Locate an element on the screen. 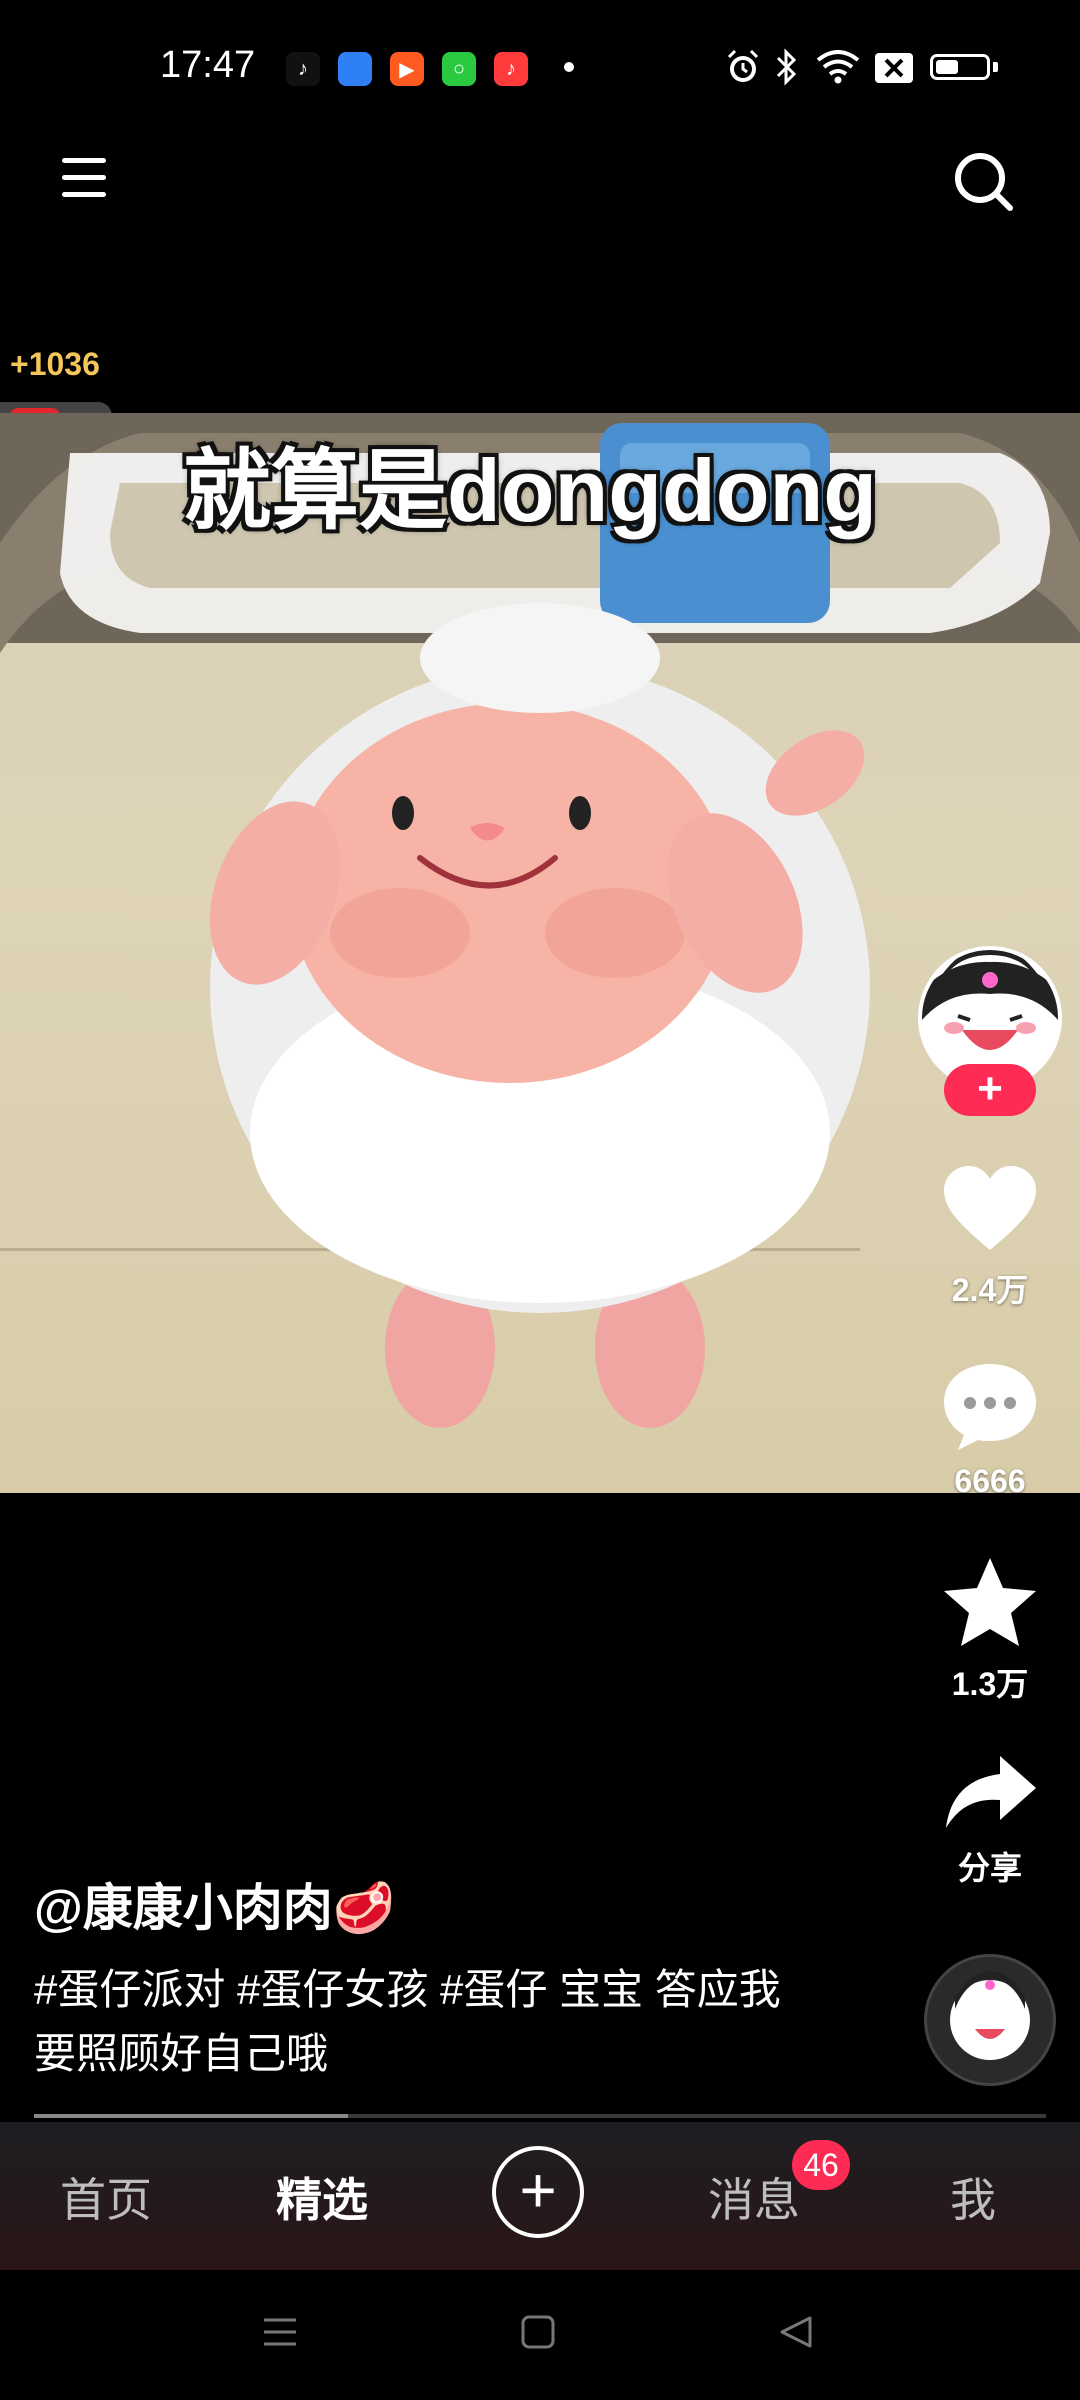 This screenshot has width=1080, height=2400. music-disc-image is located at coordinates (990, 2020).